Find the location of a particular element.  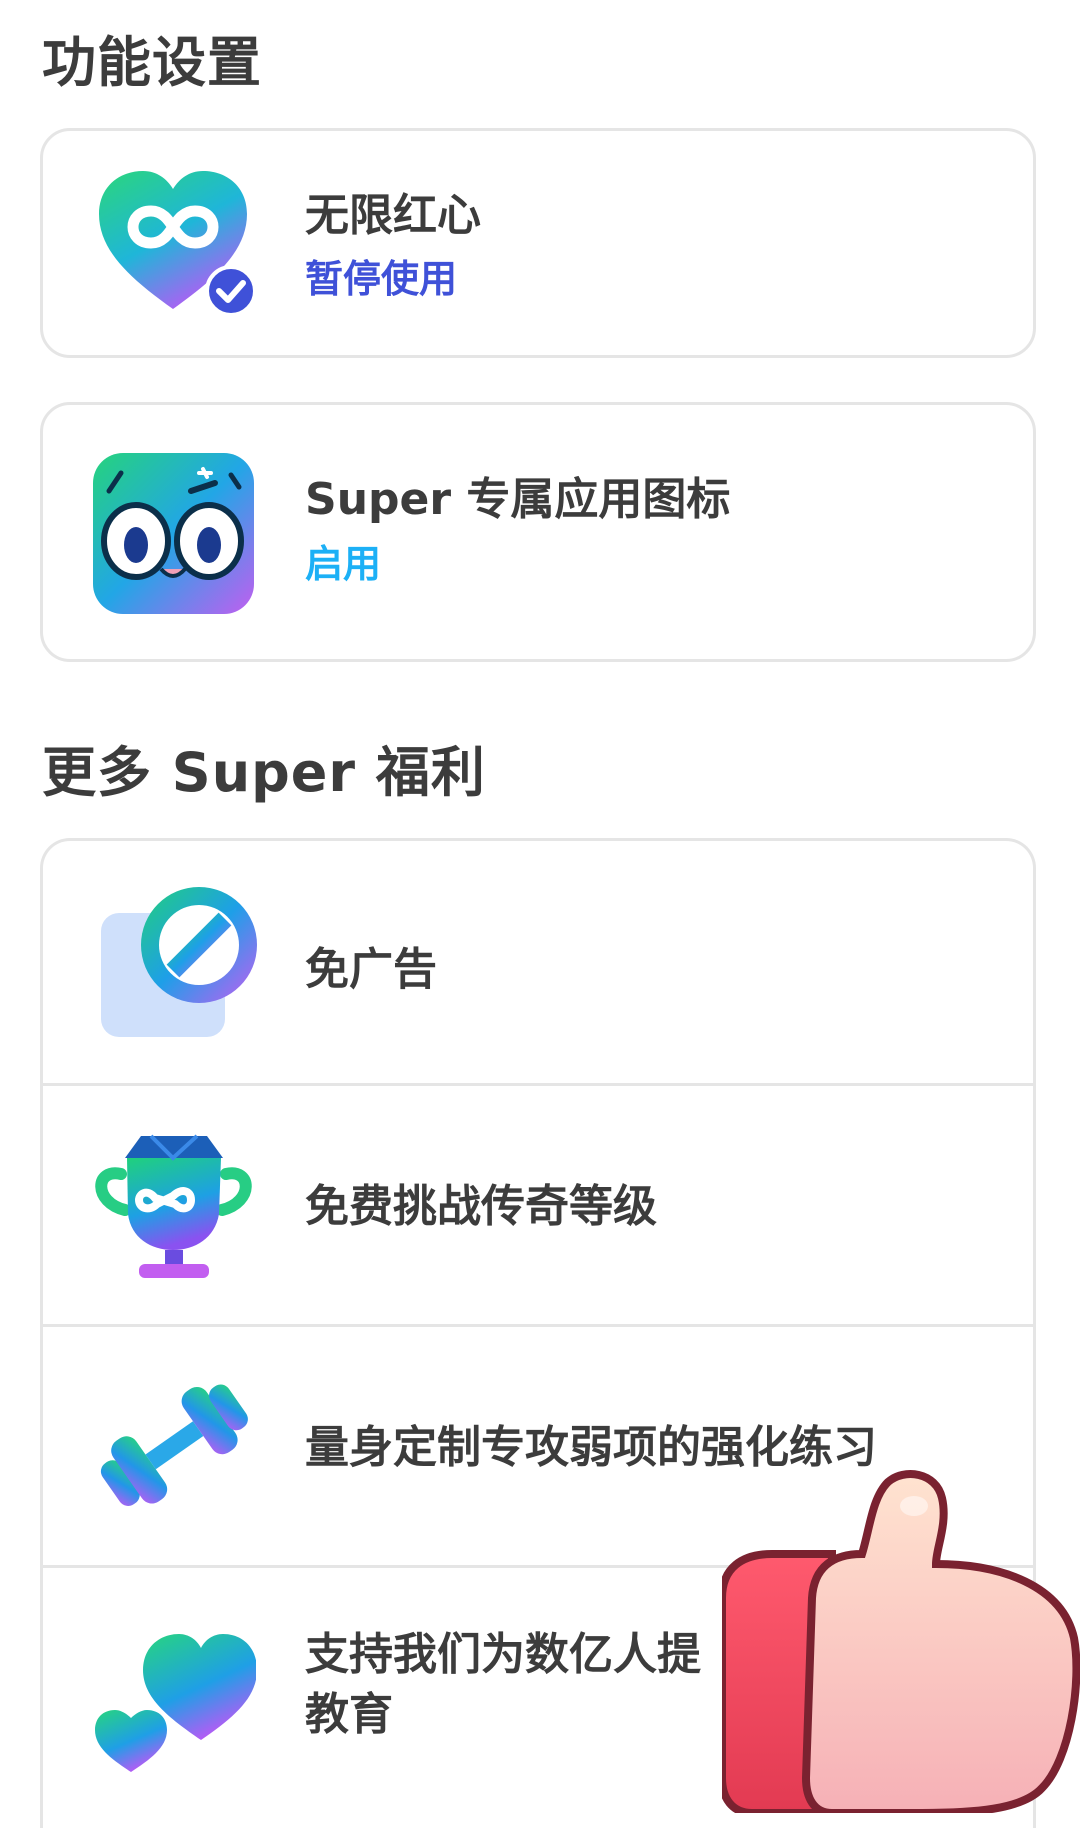

support-label-line1: 支持我们为数亿人提 is located at coordinates (503, 1654).